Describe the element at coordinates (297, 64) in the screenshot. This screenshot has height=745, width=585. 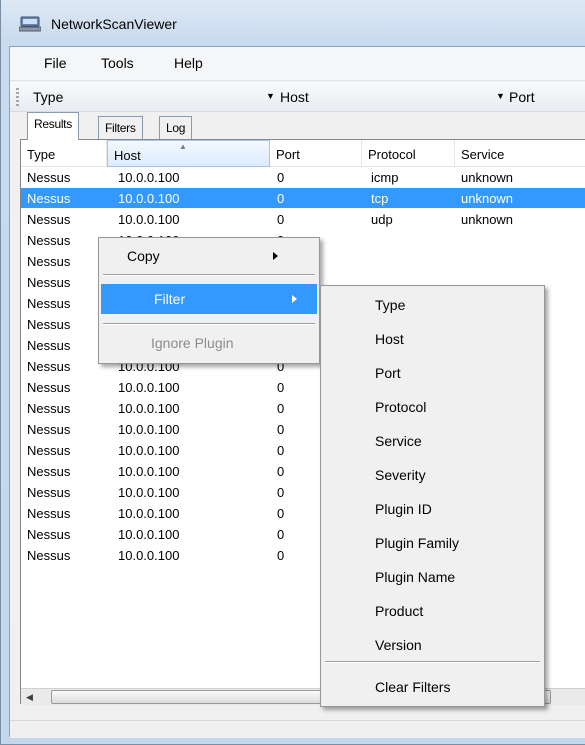
I see `menu-bar: File Tools Help` at that location.